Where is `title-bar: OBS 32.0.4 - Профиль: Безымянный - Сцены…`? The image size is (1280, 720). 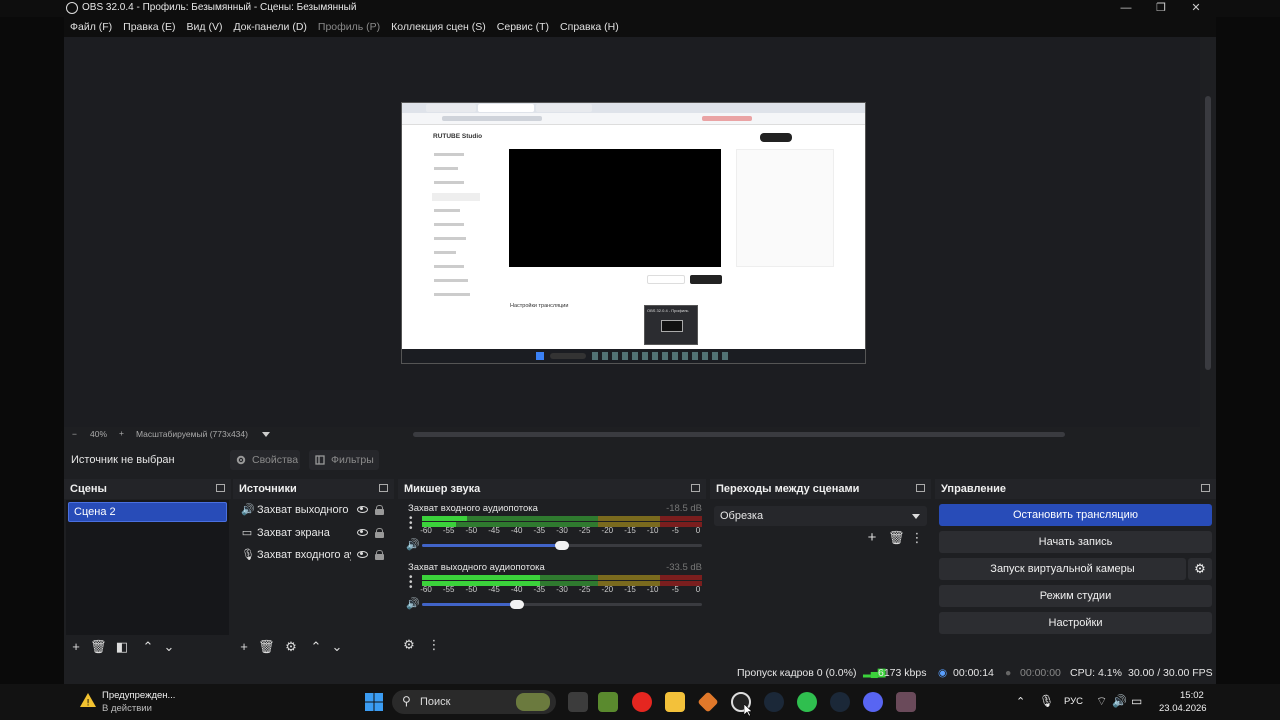 title-bar: OBS 32.0.4 - Профиль: Безымянный - Сцены… is located at coordinates (640, 8).